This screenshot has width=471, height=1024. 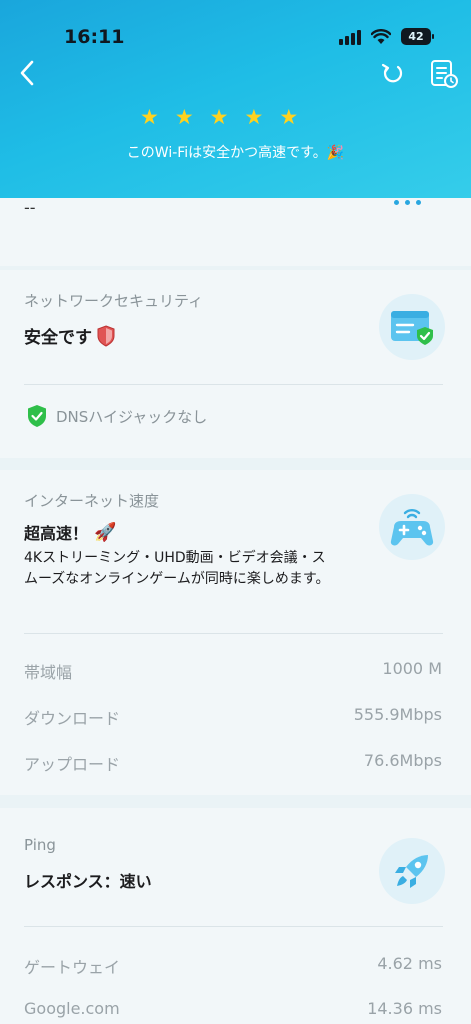 I want to click on security-label: ネットワークセキュリティ, so click(x=114, y=301).